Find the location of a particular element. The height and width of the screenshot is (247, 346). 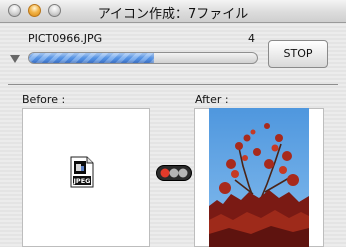

file-count: 4 is located at coordinates (251, 38).